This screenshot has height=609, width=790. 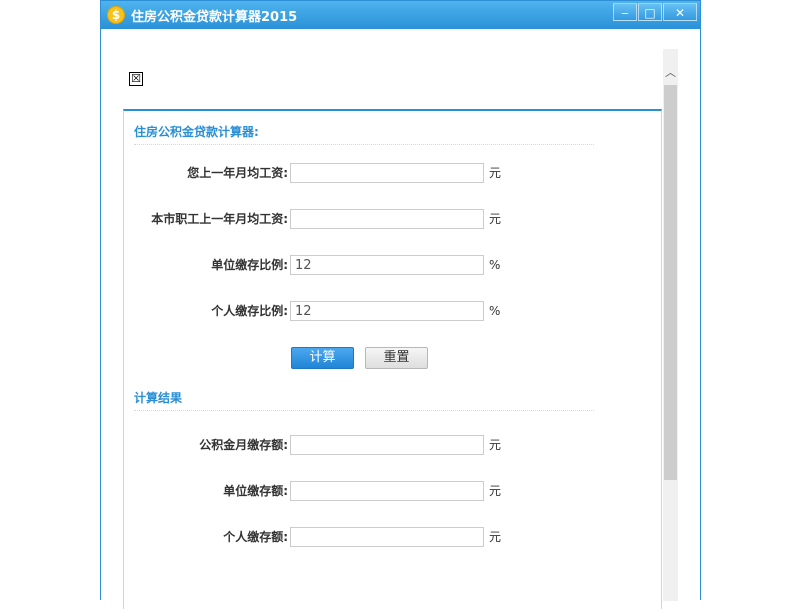 What do you see at coordinates (322, 358) in the screenshot?
I see `calculate-button: 计算` at bounding box center [322, 358].